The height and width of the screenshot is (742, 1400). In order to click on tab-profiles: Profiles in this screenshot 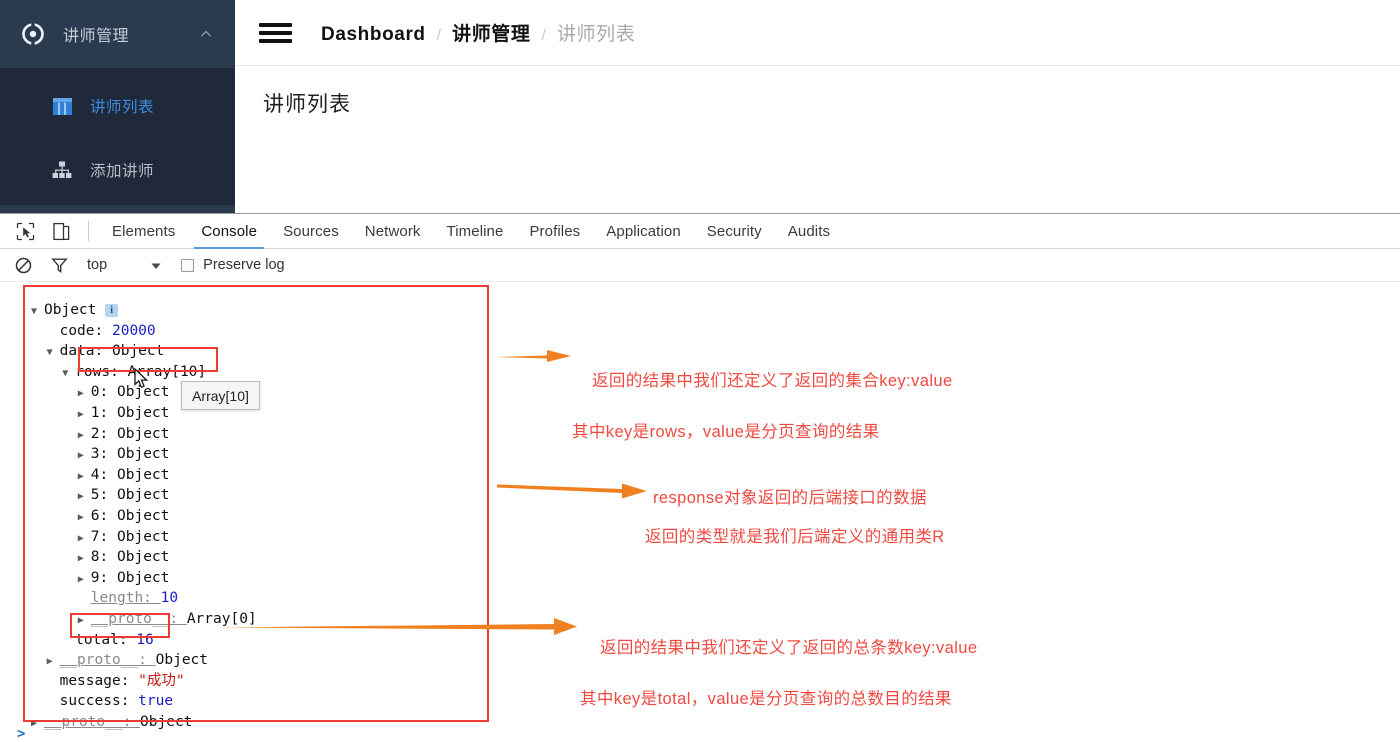, I will do `click(554, 231)`.